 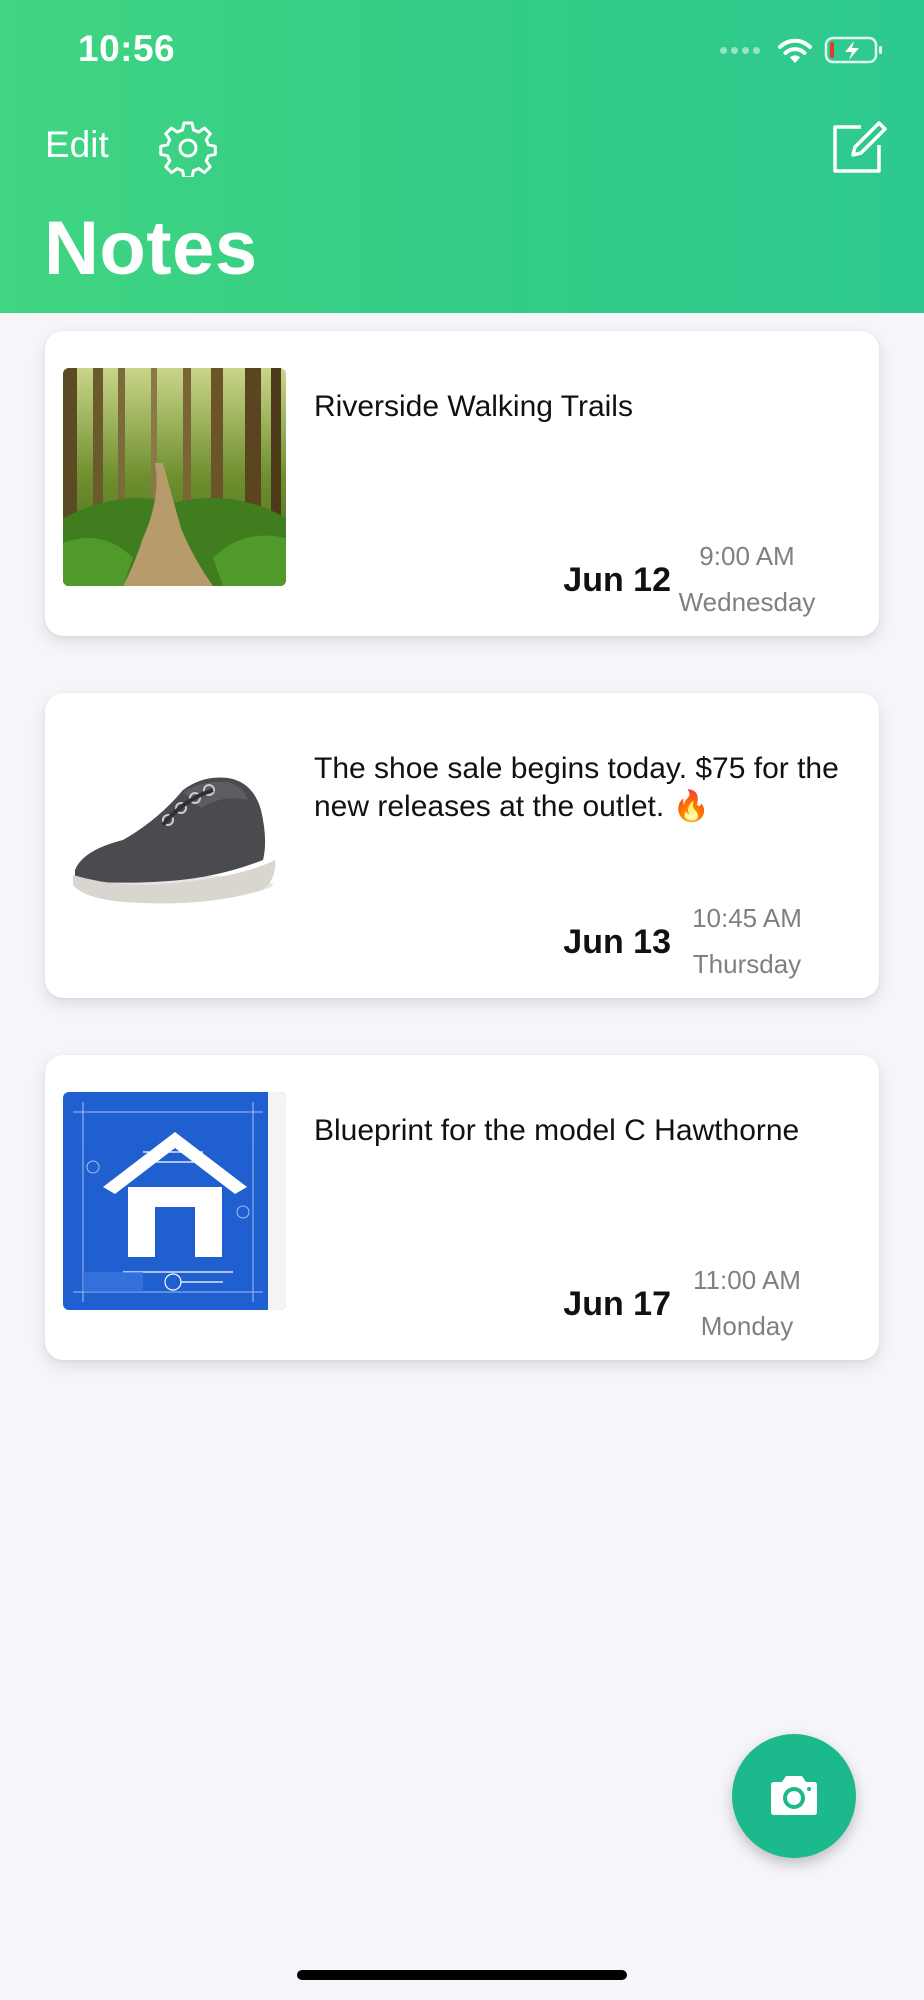 I want to click on note-day: Thursday, so click(x=747, y=964).